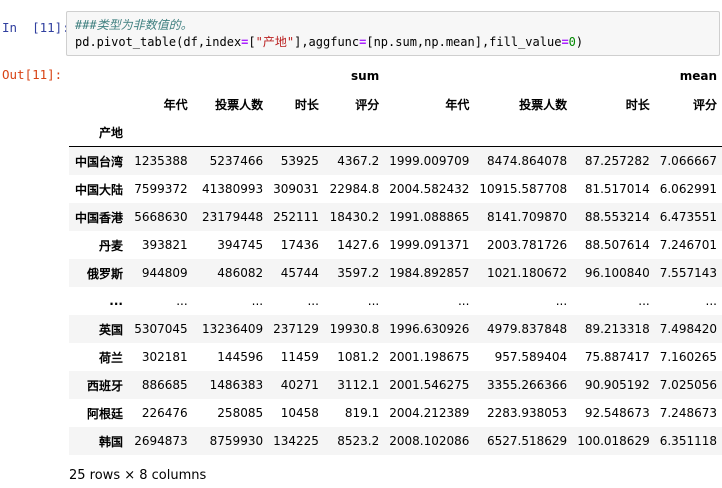 This screenshot has height=488, width=722. Describe the element at coordinates (365, 76) in the screenshot. I see `header-sum: sum` at that location.